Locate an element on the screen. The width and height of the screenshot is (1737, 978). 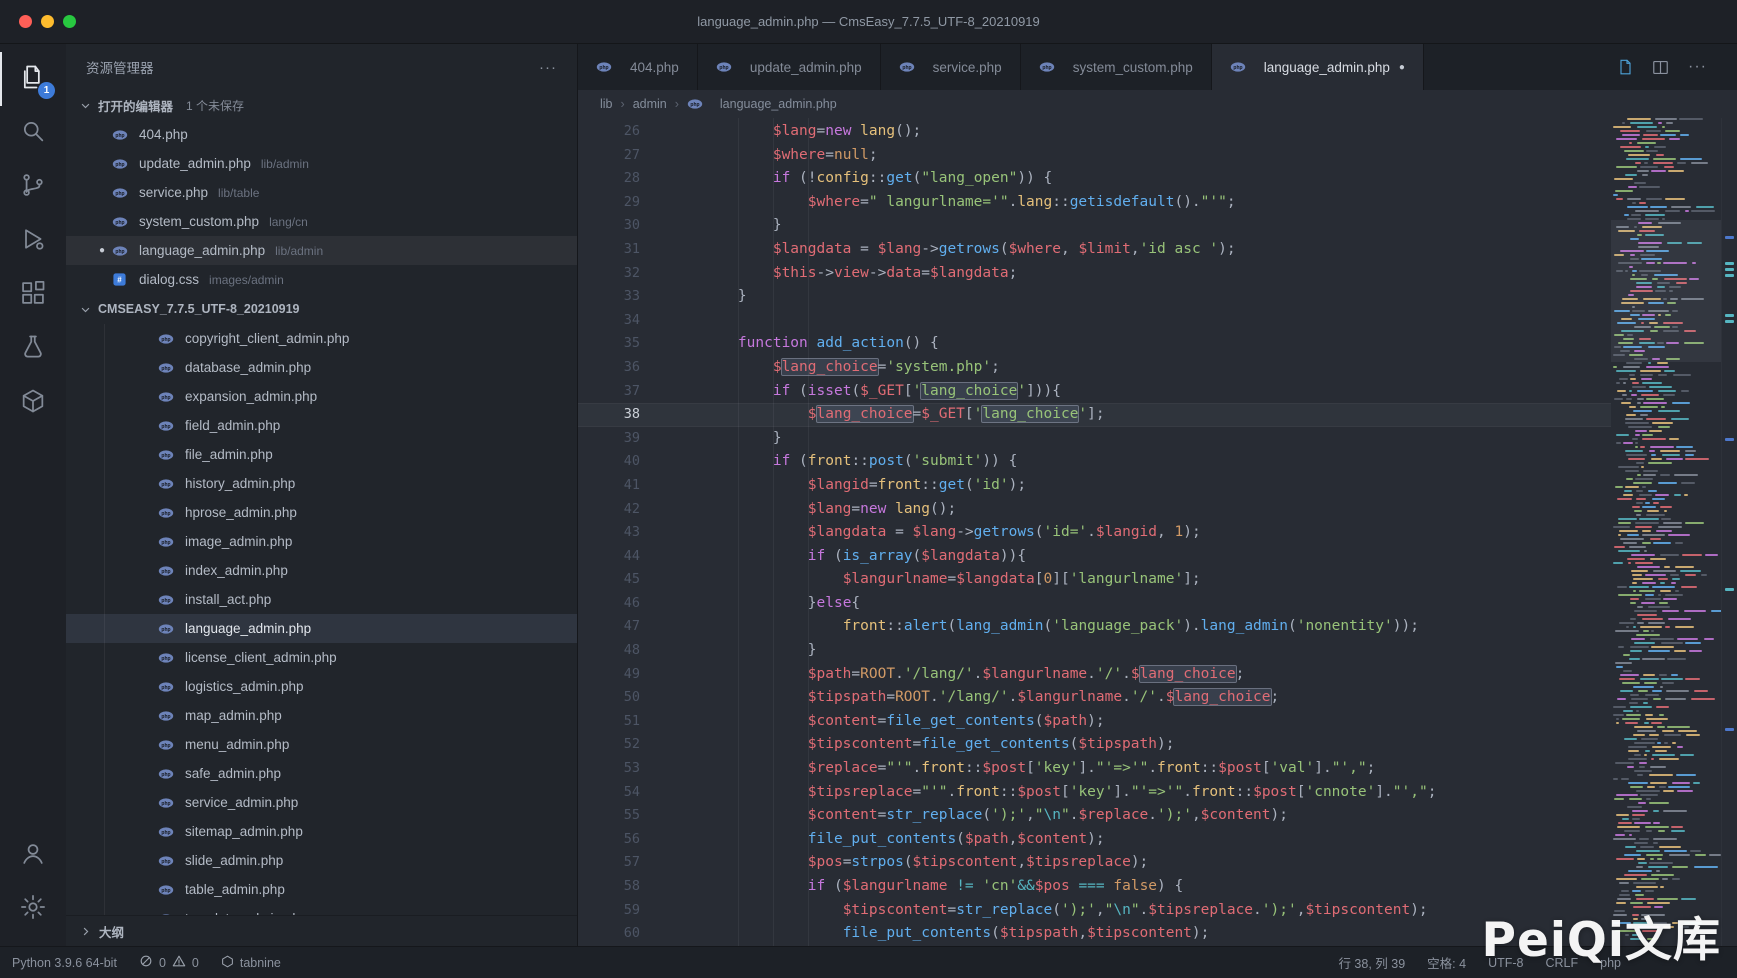
status-eol: CRLF is located at coordinates (1561, 963).